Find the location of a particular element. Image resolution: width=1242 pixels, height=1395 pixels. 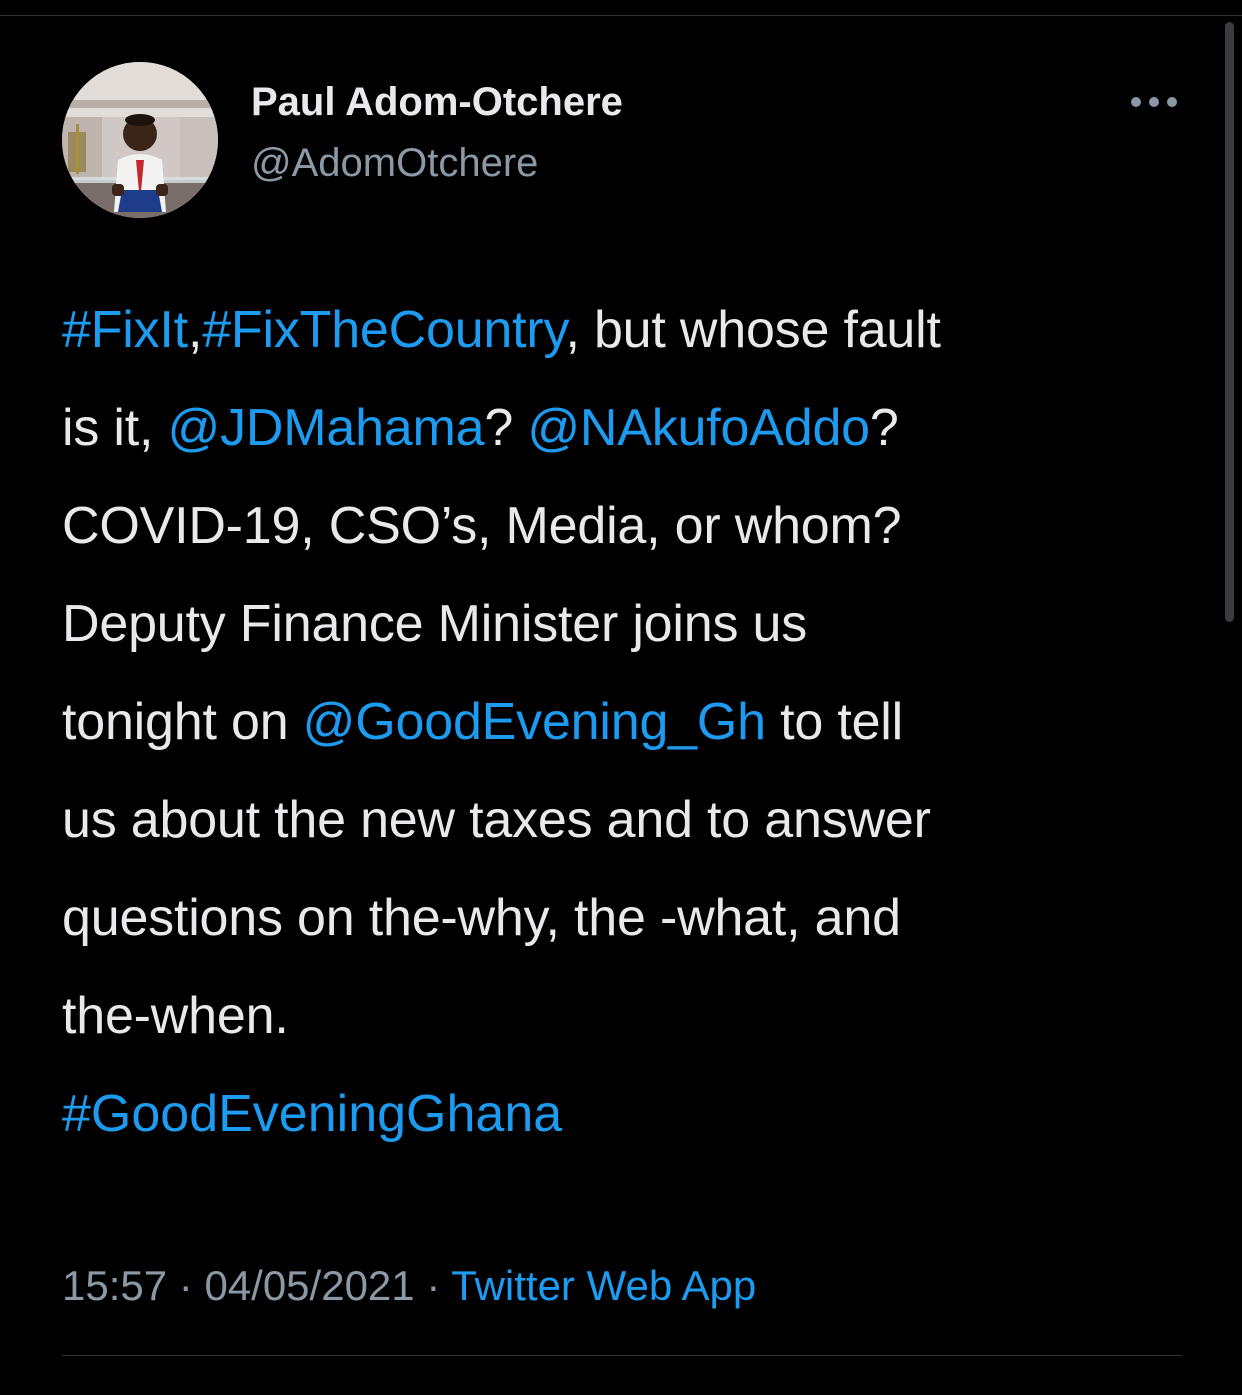

tweet-source-link: Twitter Web App is located at coordinates (603, 1285).